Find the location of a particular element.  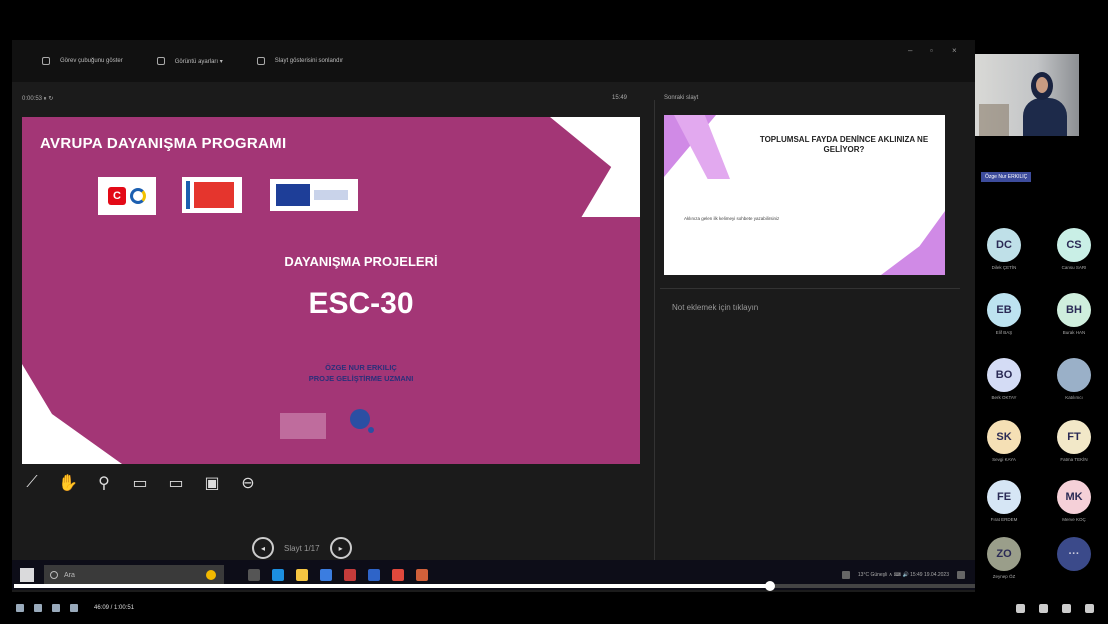

participant-name: Merve KOÇ is located at coordinates (1074, 519).